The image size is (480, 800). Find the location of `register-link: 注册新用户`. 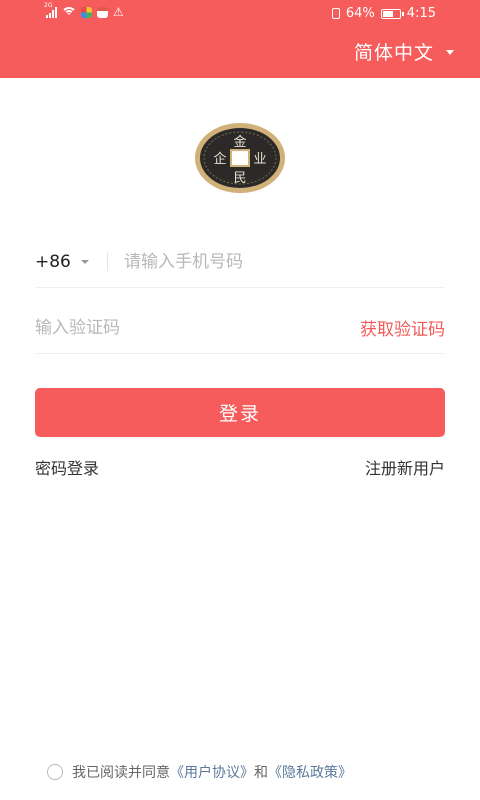

register-link: 注册新用户 is located at coordinates (405, 467).